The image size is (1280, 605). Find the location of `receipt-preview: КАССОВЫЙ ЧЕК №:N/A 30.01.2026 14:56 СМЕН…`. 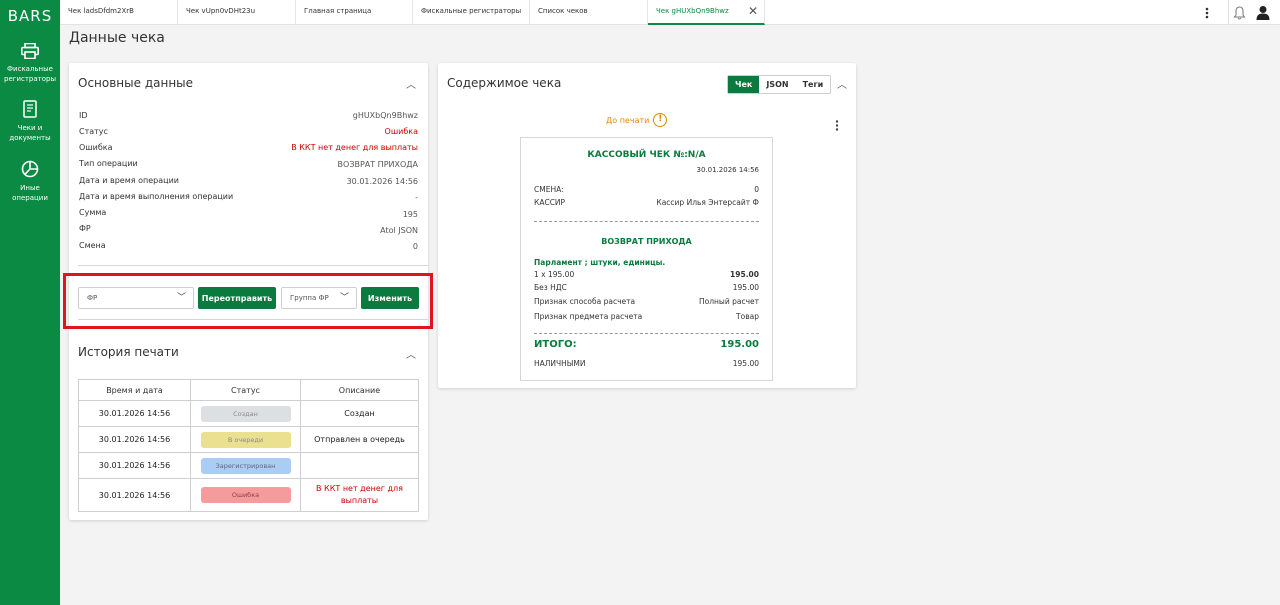

receipt-preview: КАССОВЫЙ ЧЕК №:N/A 30.01.2026 14:56 СМЕН… is located at coordinates (646, 259).